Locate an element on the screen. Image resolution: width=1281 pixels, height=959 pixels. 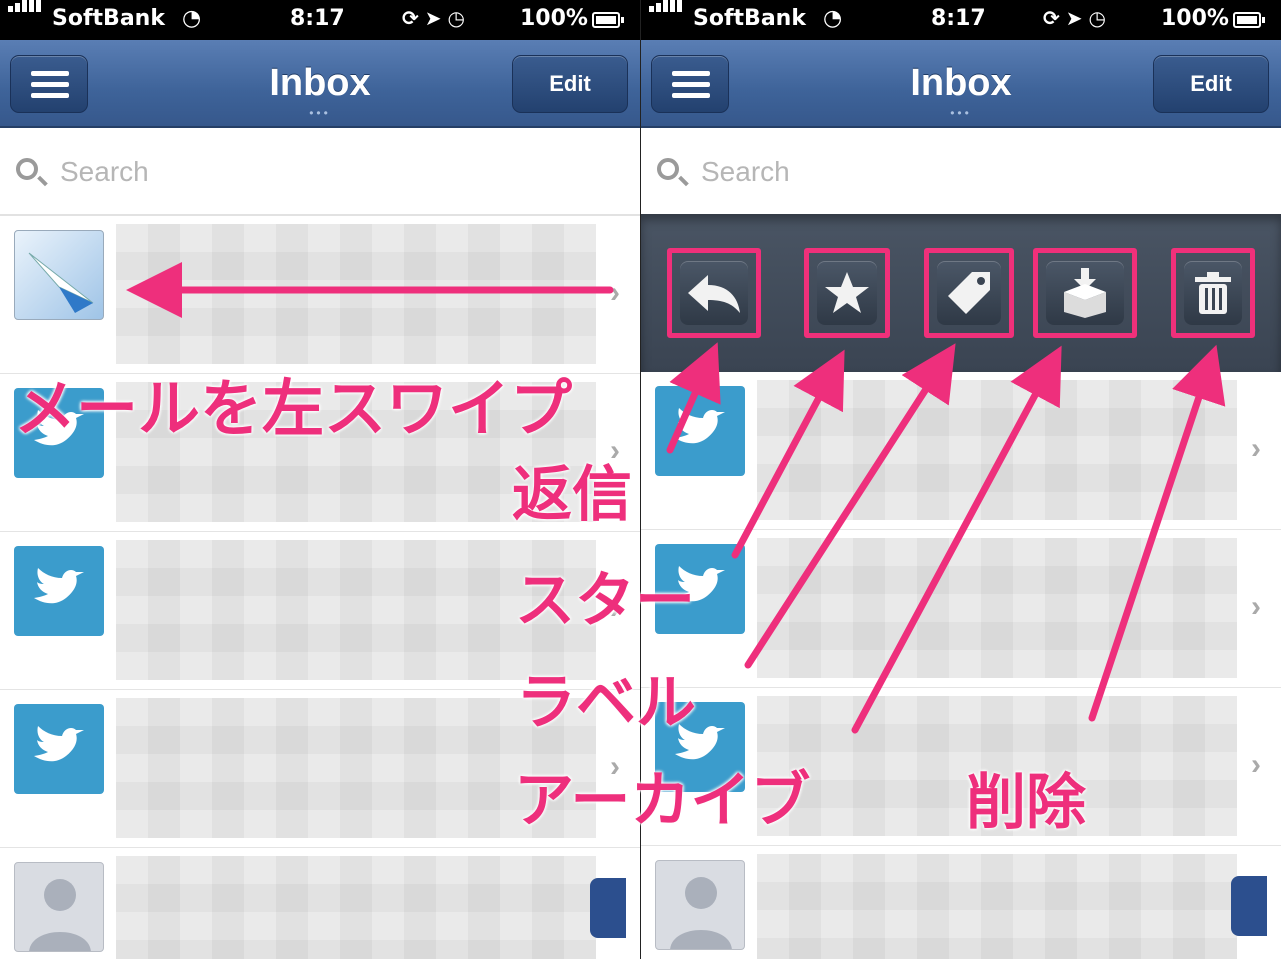
archive-icon is located at coordinates (1085, 293).